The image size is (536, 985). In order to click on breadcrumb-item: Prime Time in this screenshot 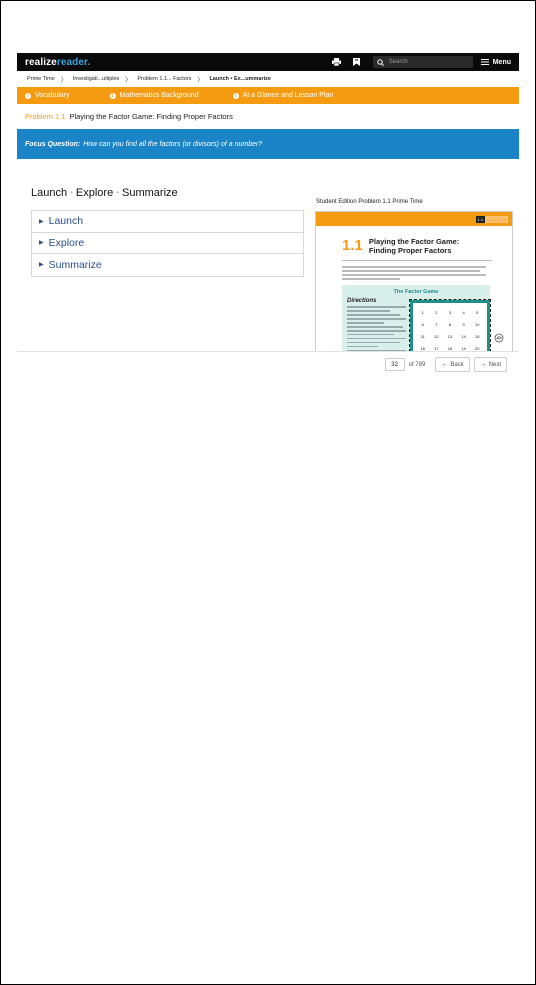, I will do `click(41, 79)`.